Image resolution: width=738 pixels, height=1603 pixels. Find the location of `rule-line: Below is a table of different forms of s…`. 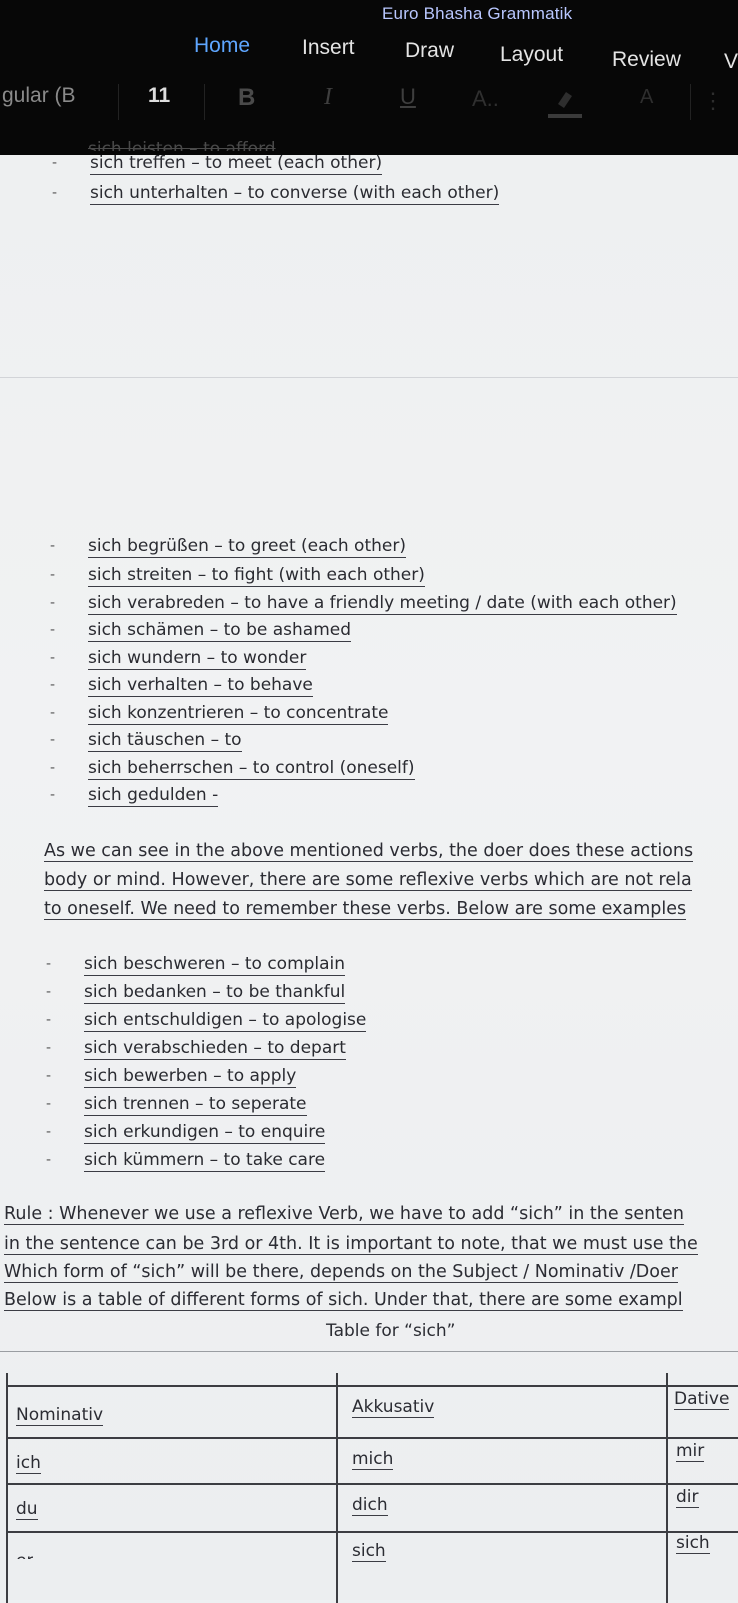

rule-line: Below is a table of different forms of s… is located at coordinates (343, 1300).